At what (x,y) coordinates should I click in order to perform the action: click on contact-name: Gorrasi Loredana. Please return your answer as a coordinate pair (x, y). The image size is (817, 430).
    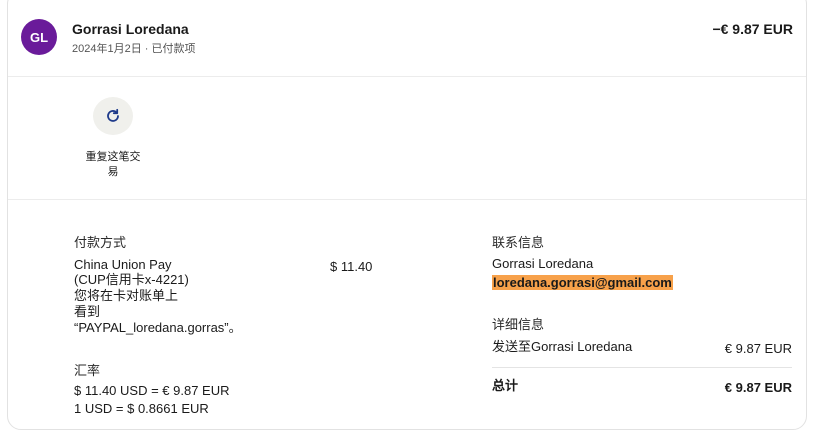
    Looking at the image, I should click on (543, 263).